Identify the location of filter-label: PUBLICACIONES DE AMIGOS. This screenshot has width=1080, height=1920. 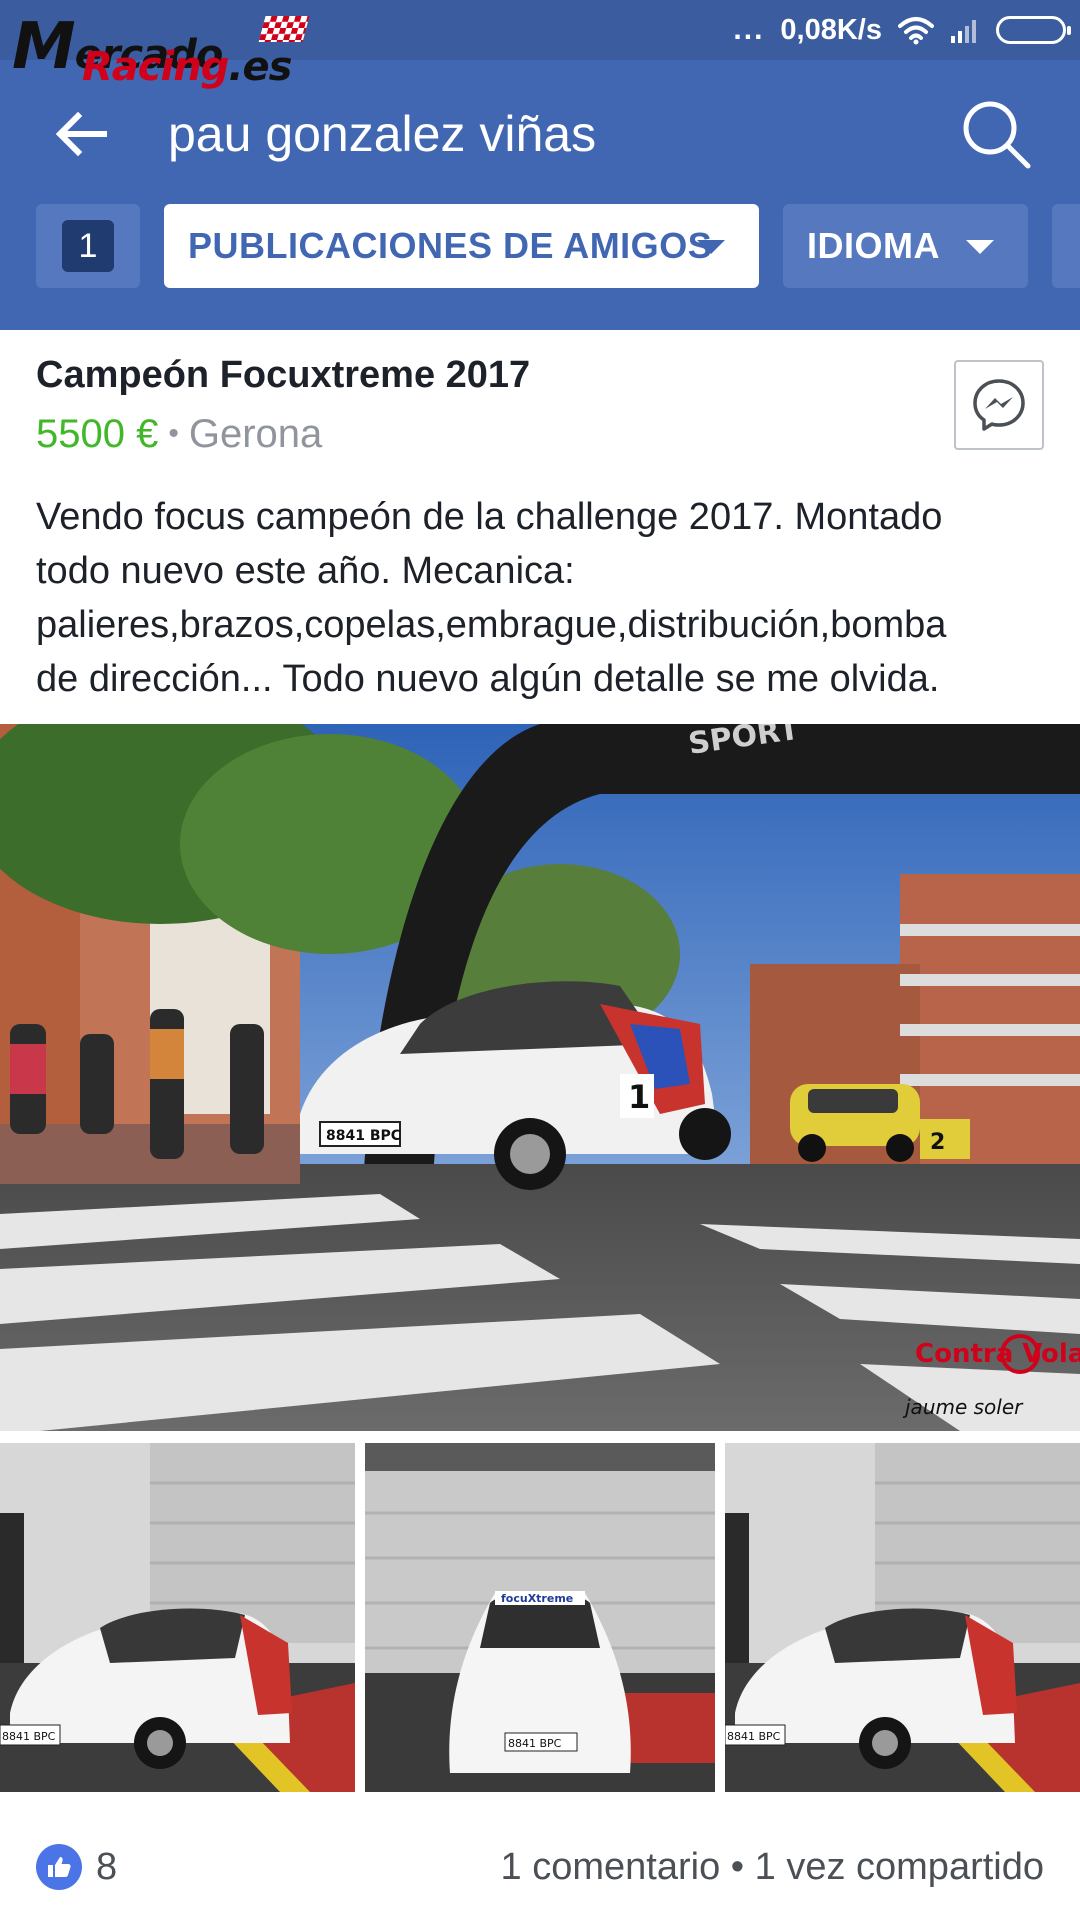
(450, 245).